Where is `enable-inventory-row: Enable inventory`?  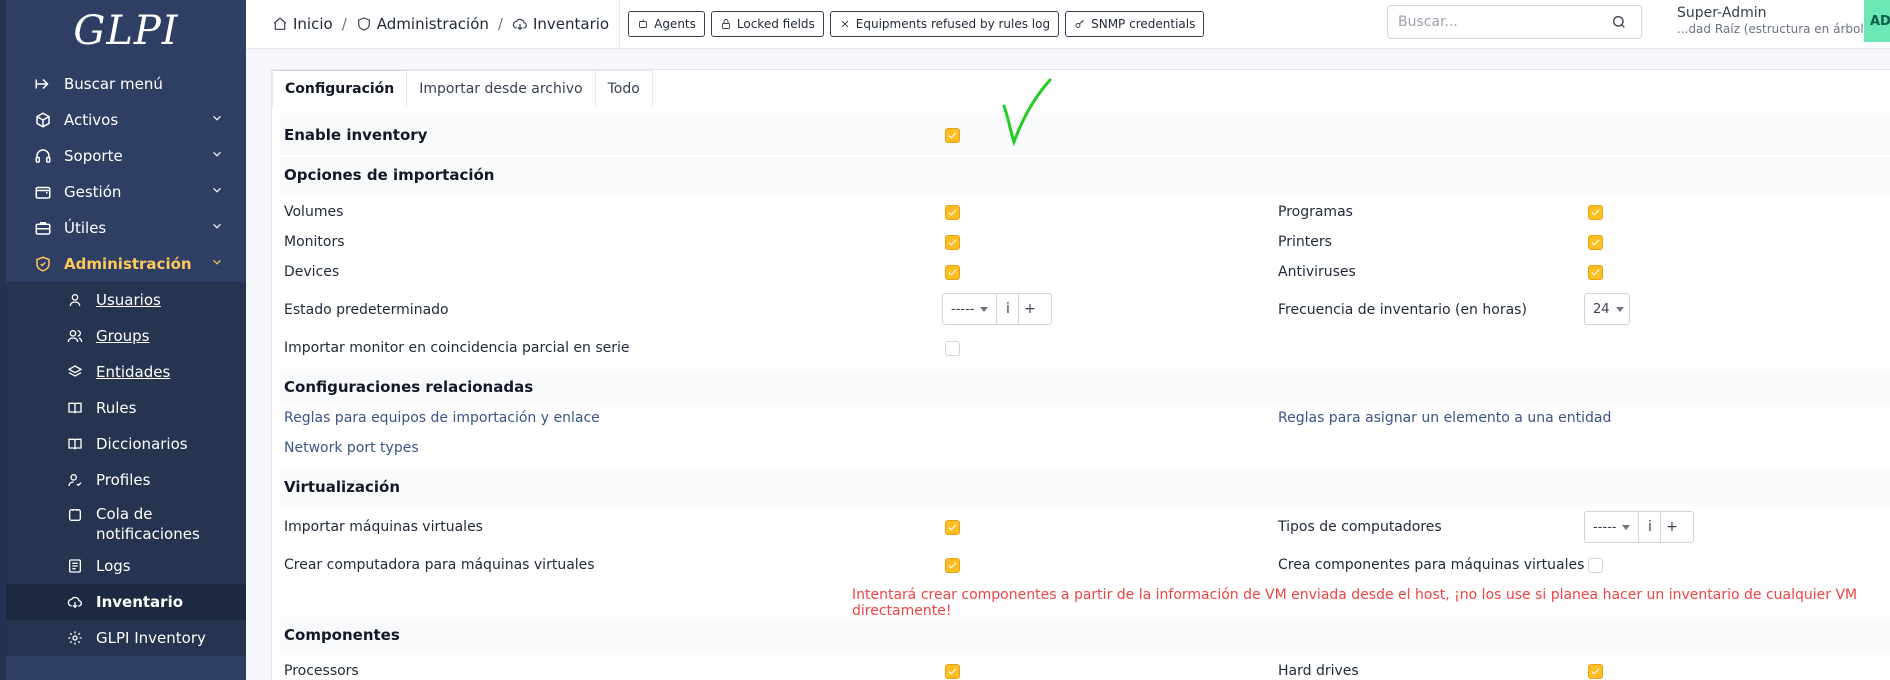 enable-inventory-row: Enable inventory is located at coordinates (1085, 135).